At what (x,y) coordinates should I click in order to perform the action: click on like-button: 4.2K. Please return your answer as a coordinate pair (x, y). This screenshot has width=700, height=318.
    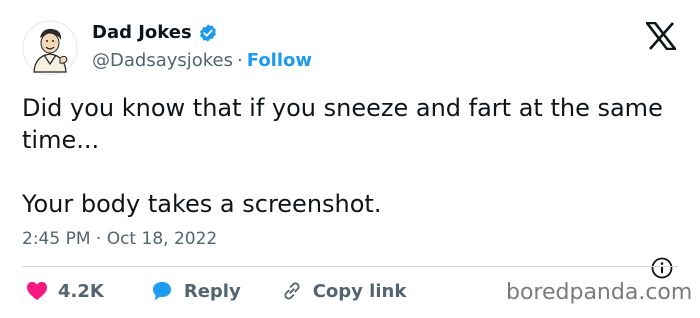
    Looking at the image, I should click on (65, 291).